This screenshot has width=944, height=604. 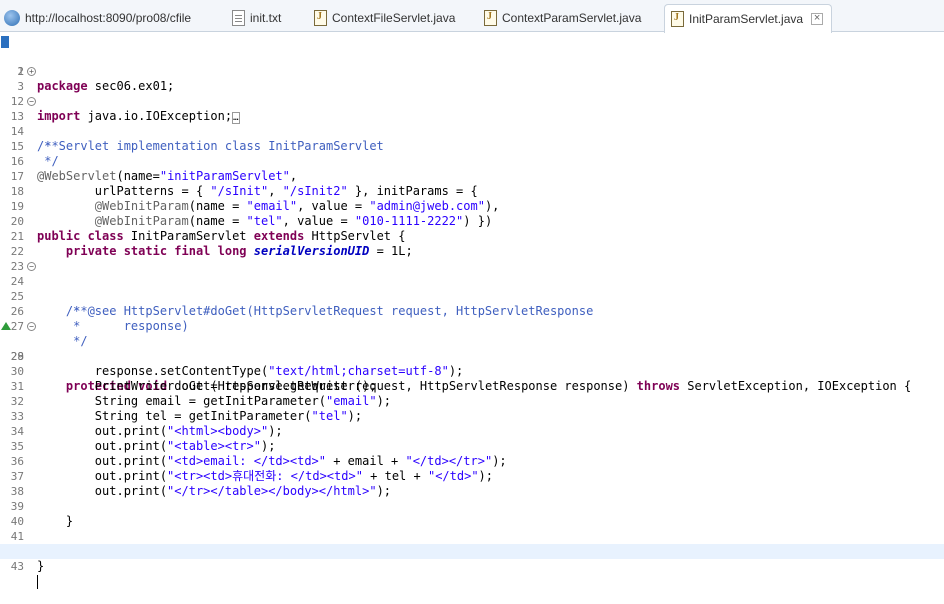 I want to click on tab-label: ContextFileServlet.java, so click(x=394, y=18).